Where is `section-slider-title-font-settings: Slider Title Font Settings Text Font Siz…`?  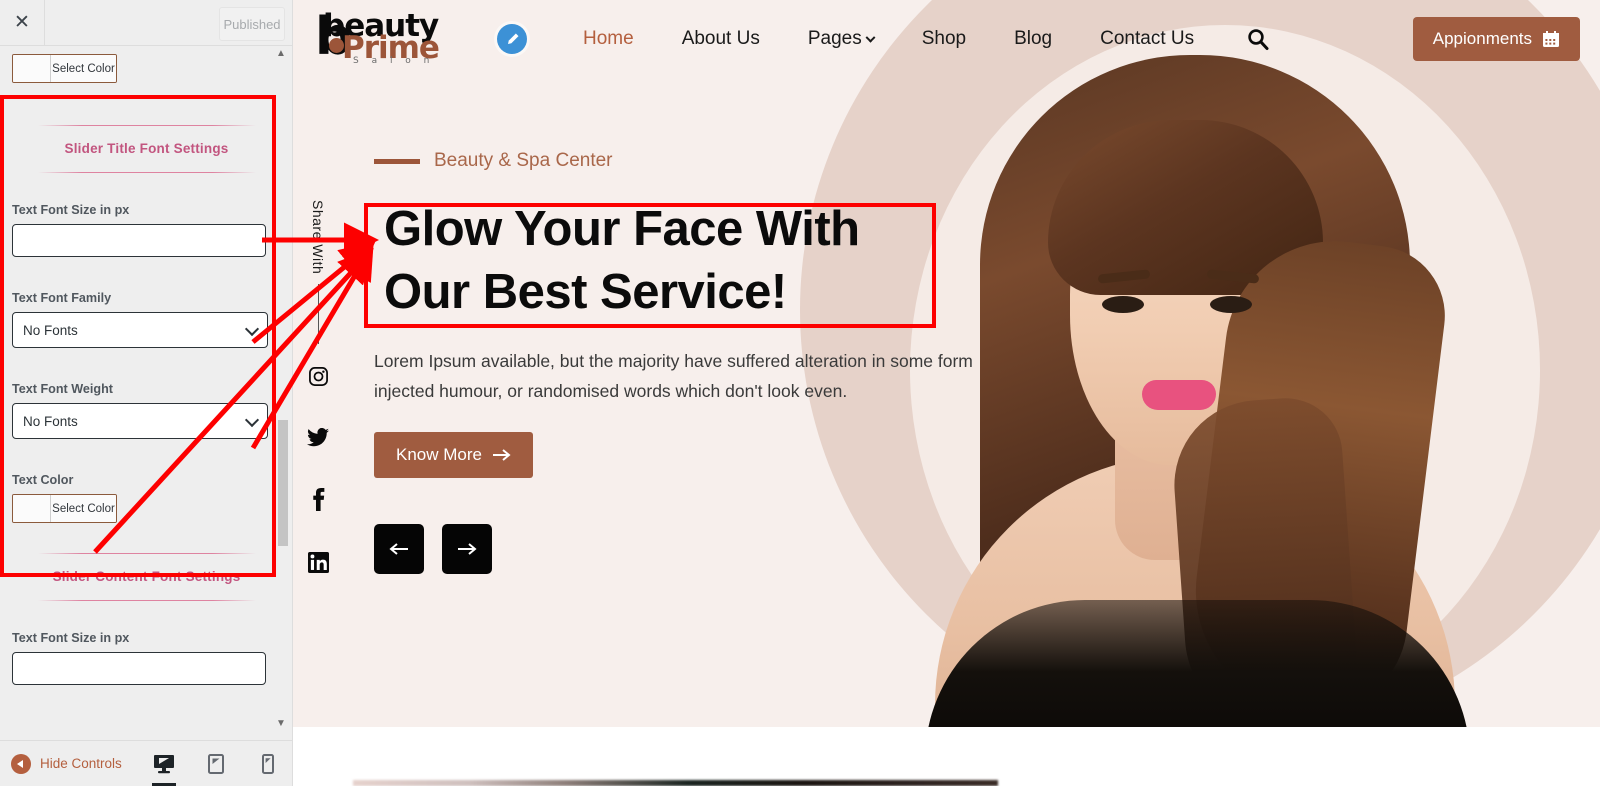
section-slider-title-font-settings: Slider Title Font Settings Text Font Siz… is located at coordinates (146, 324).